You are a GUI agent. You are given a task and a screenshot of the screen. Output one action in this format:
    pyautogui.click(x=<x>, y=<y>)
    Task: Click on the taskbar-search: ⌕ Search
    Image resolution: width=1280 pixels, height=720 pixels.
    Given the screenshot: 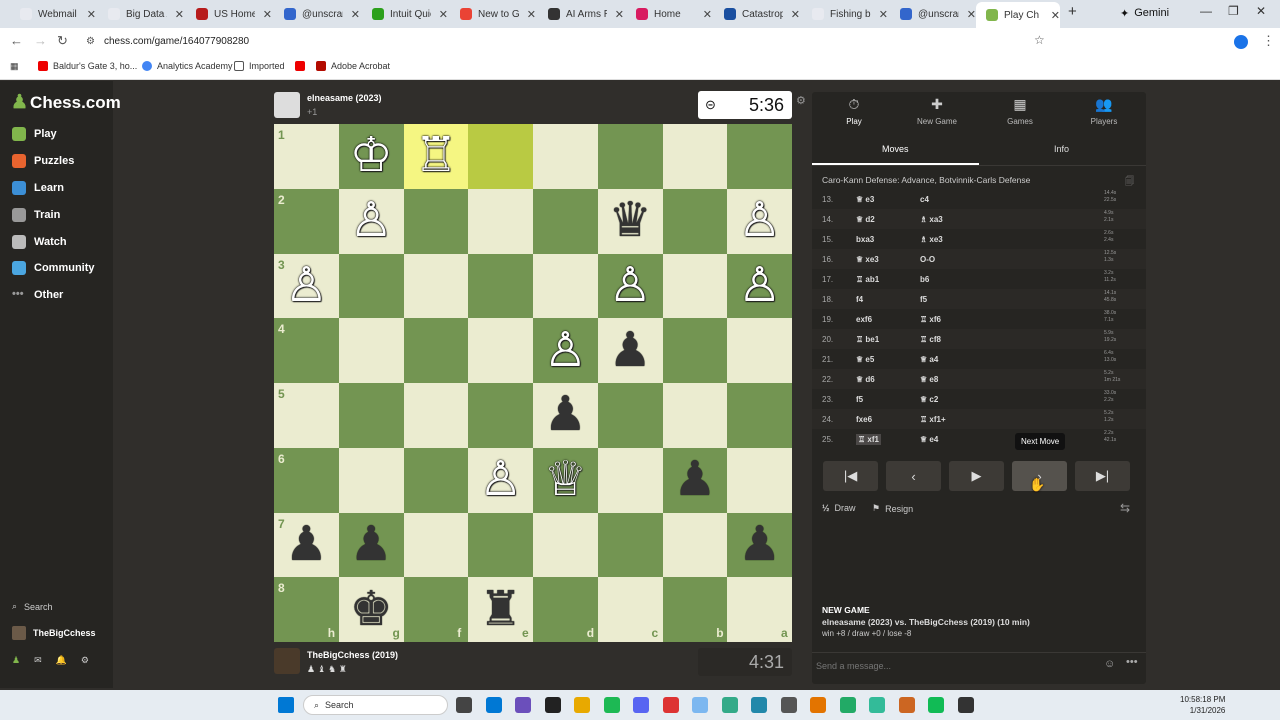 What is the action you would take?
    pyautogui.click(x=375, y=705)
    